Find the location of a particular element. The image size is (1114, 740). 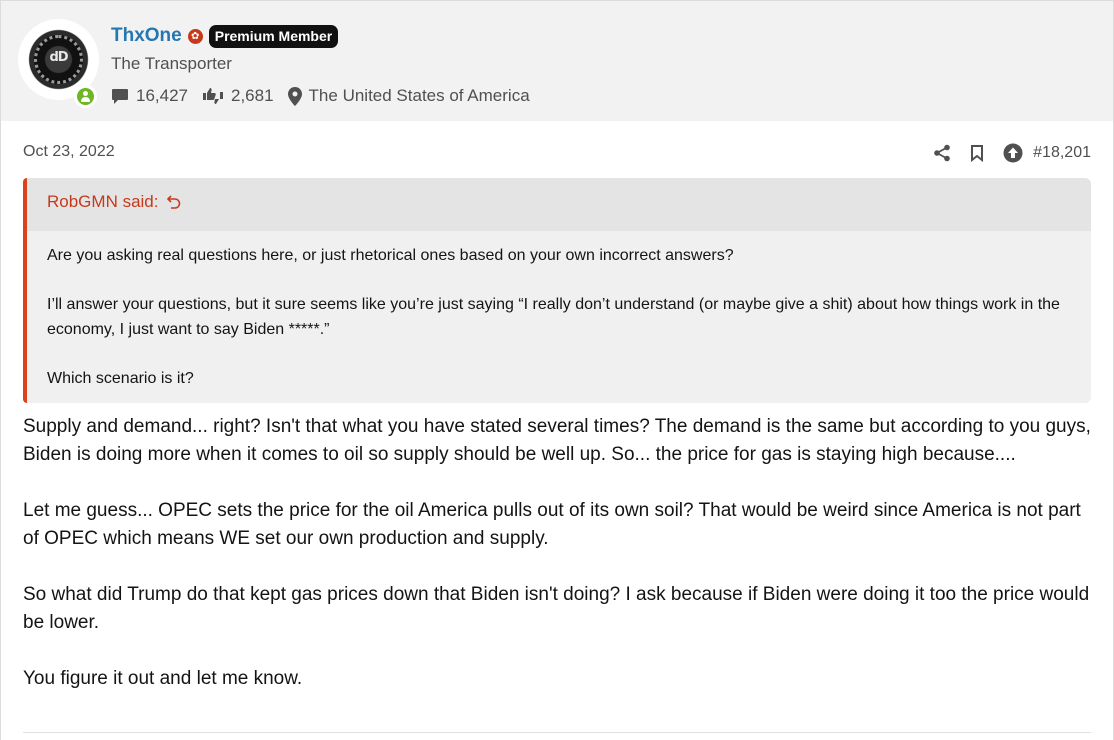

post-border-left is located at coordinates (0, 430).